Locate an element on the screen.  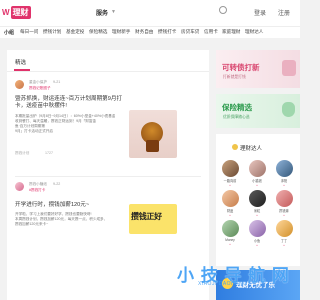
login-link: 登录 is located at coordinates (260, 12).